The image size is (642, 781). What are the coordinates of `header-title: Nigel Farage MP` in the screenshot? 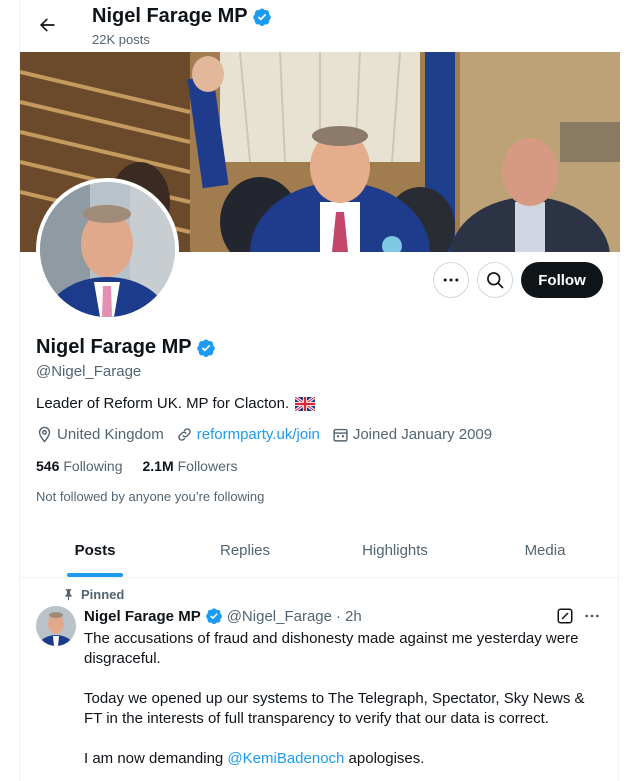 It's located at (182, 16).